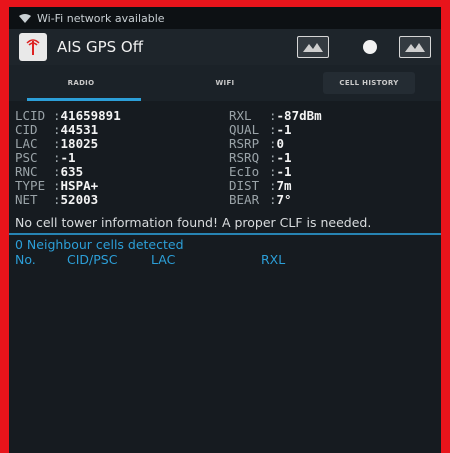 The height and width of the screenshot is (453, 450). I want to click on info-row: BEAR:7°, so click(260, 199).